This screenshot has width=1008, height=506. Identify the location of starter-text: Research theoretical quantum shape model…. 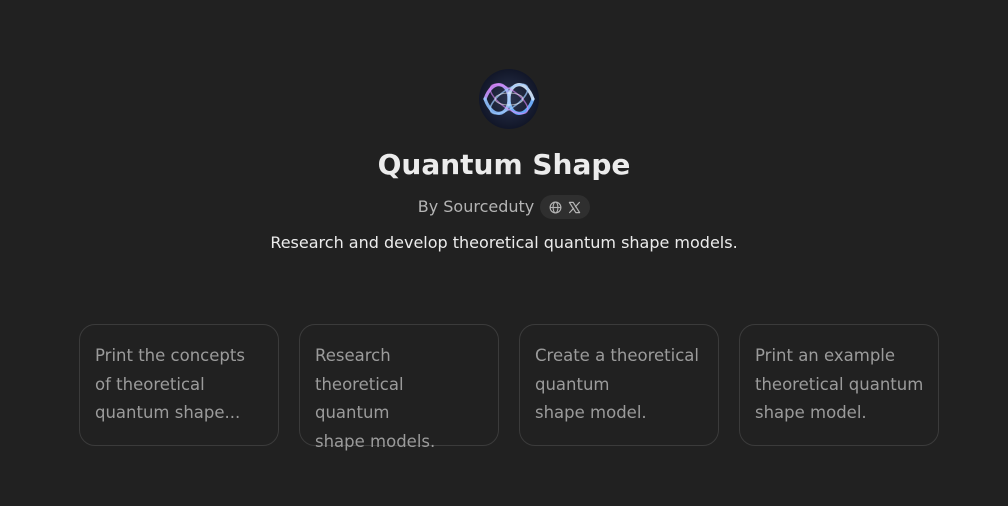
(375, 398).